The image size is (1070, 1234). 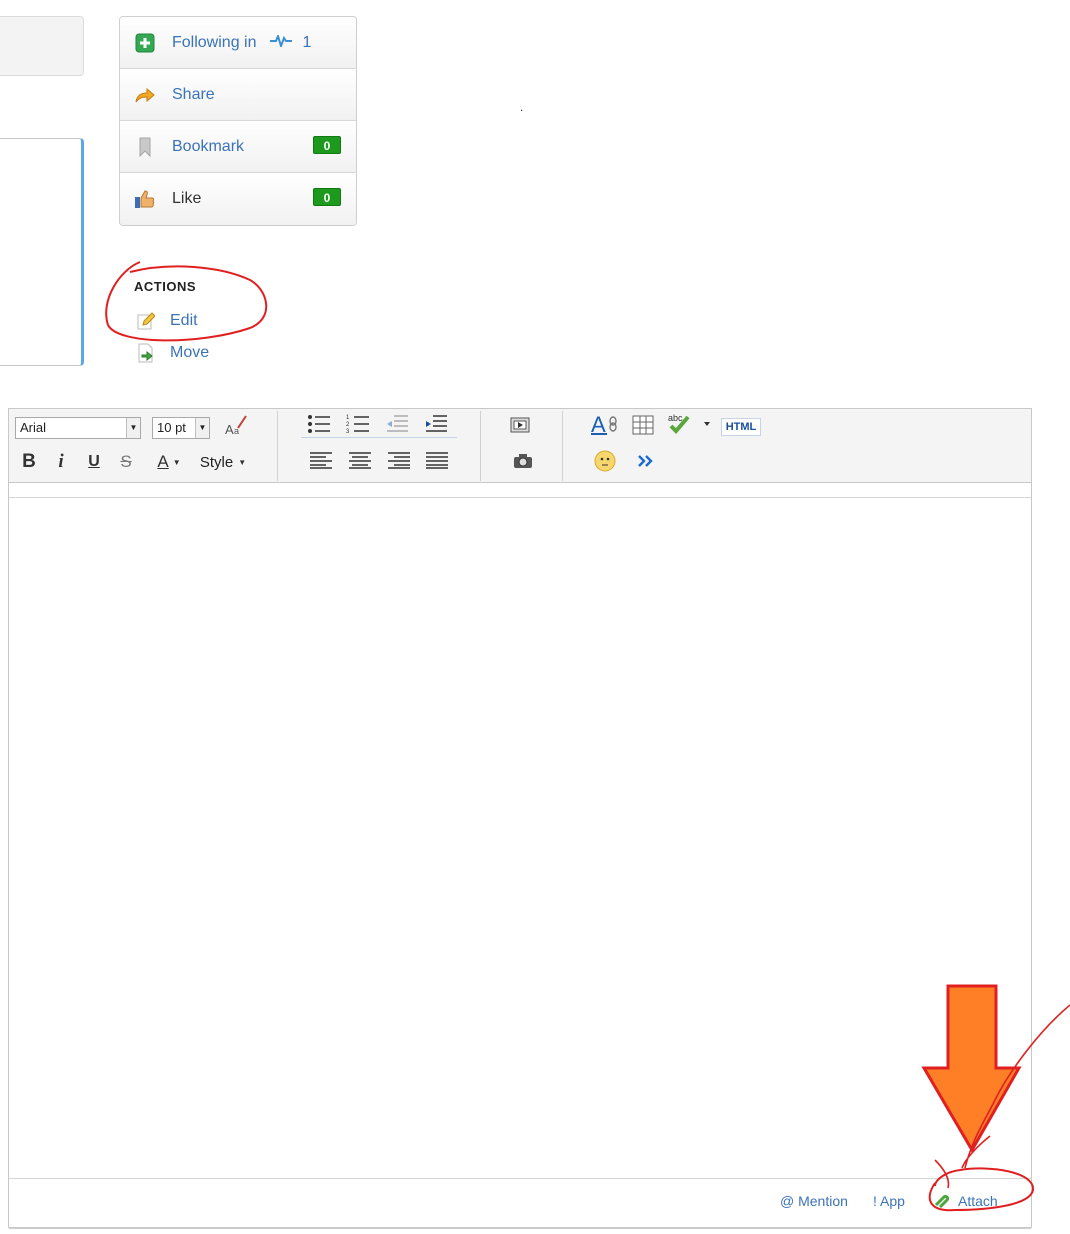 I want to click on align-left-button, so click(x=321, y=462).